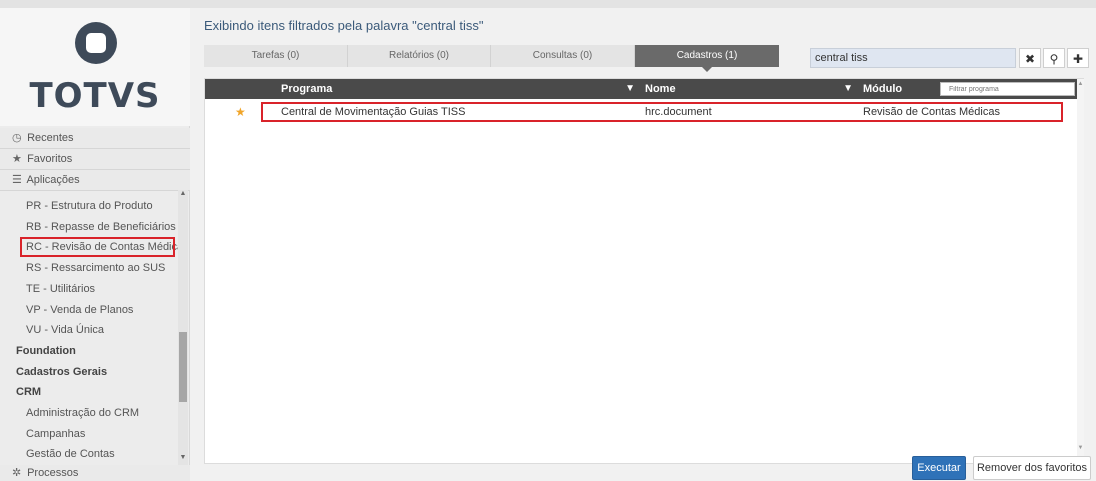 This screenshot has height=481, width=1096. Describe the element at coordinates (17, 180) in the screenshot. I see `list-icon: ☰` at that location.